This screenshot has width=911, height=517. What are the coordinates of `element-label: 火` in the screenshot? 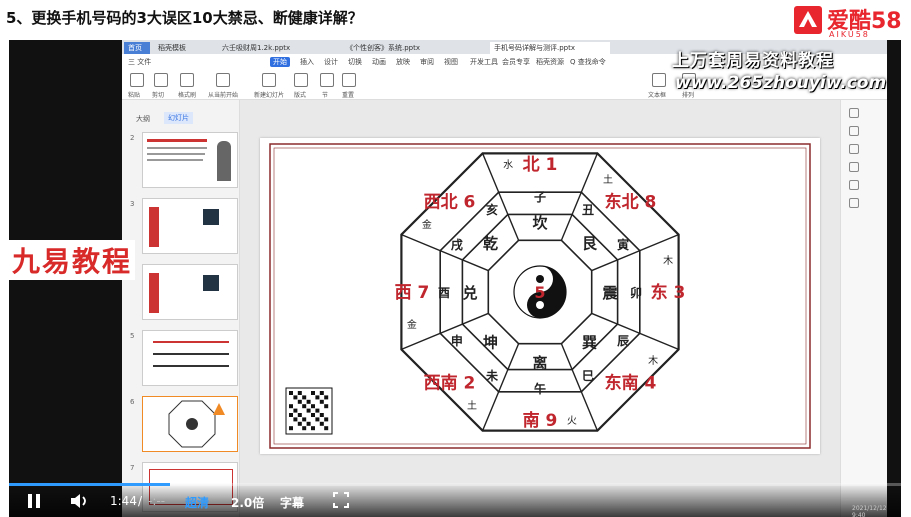 It's located at (572, 421).